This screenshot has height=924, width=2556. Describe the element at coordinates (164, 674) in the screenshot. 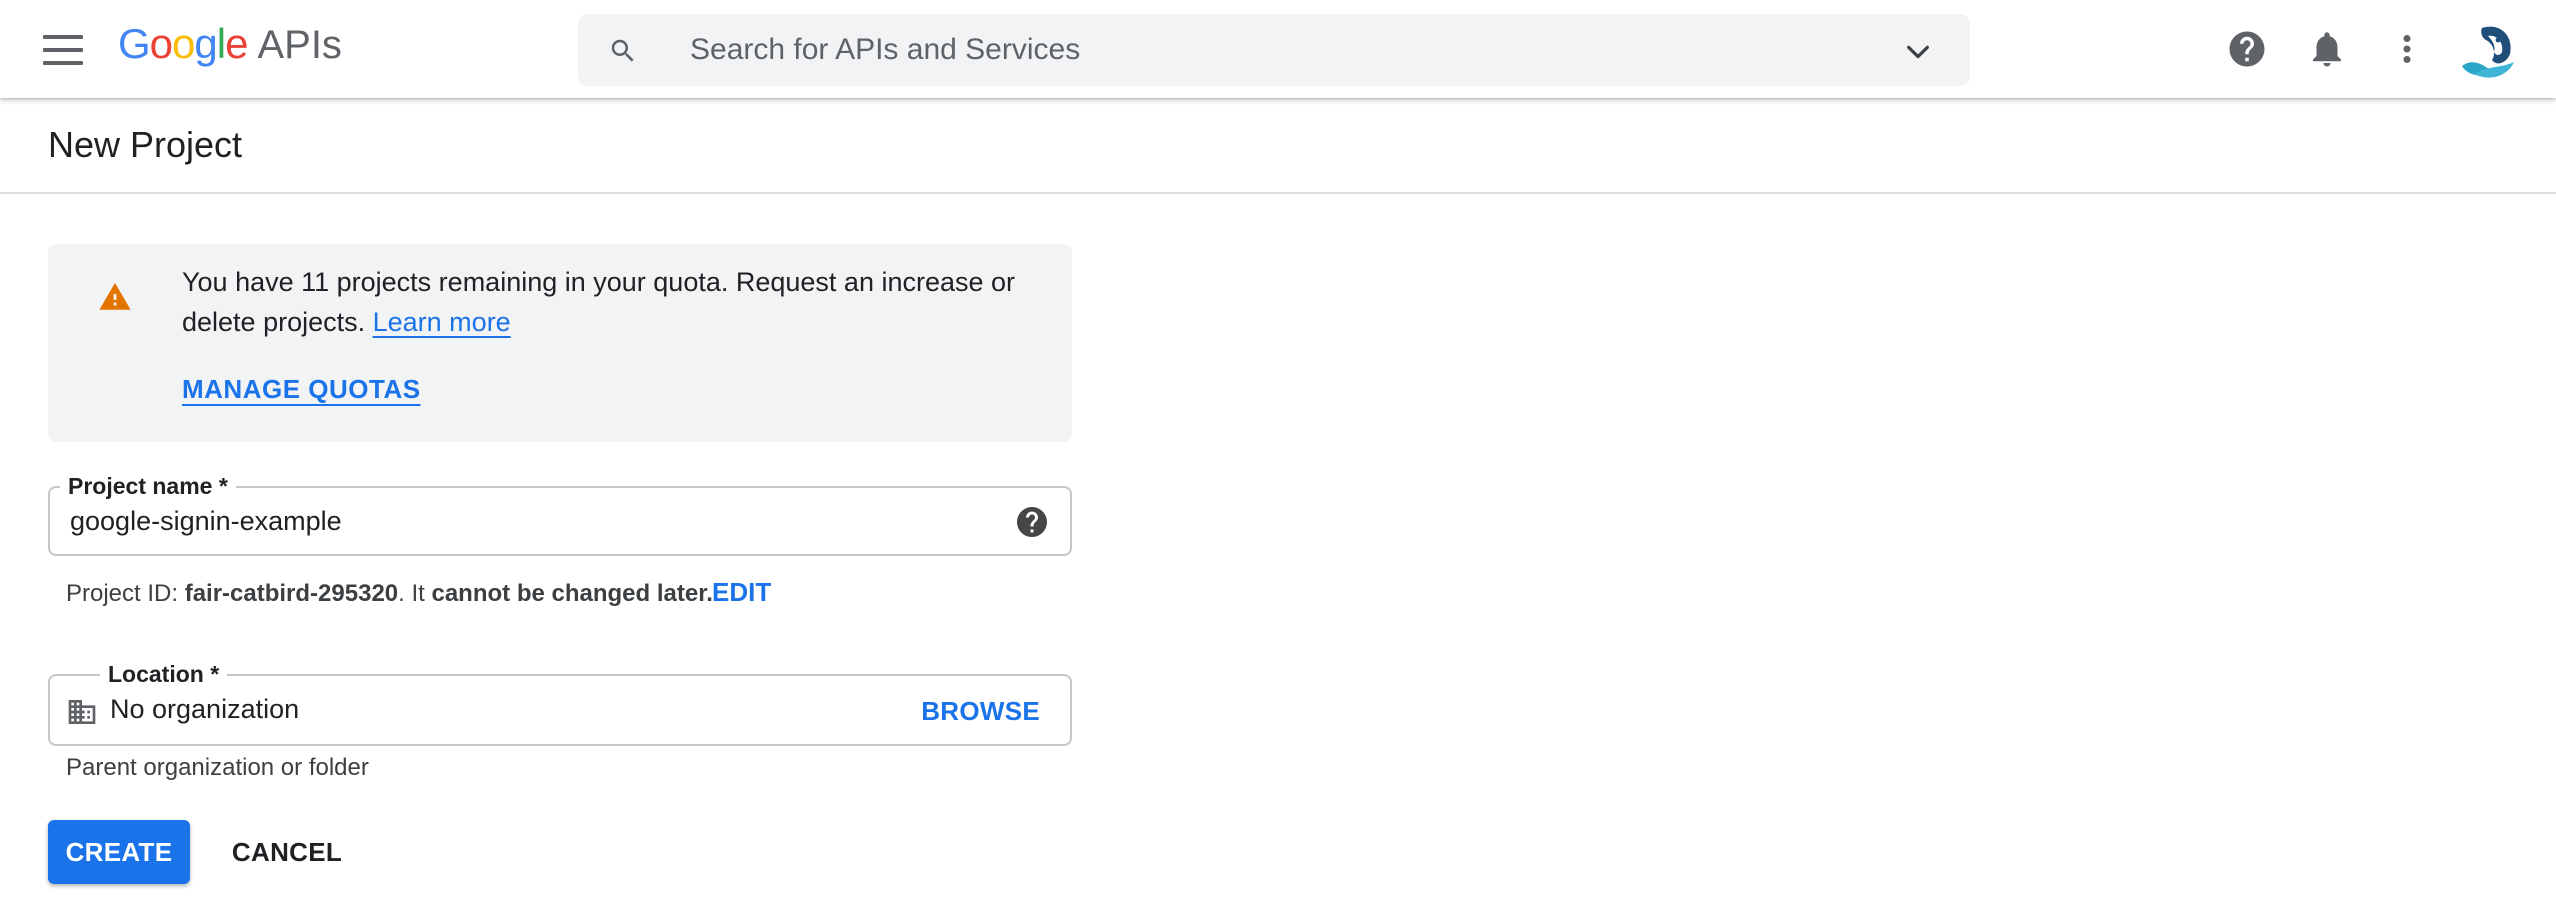

I see `location-label: Location *` at that location.